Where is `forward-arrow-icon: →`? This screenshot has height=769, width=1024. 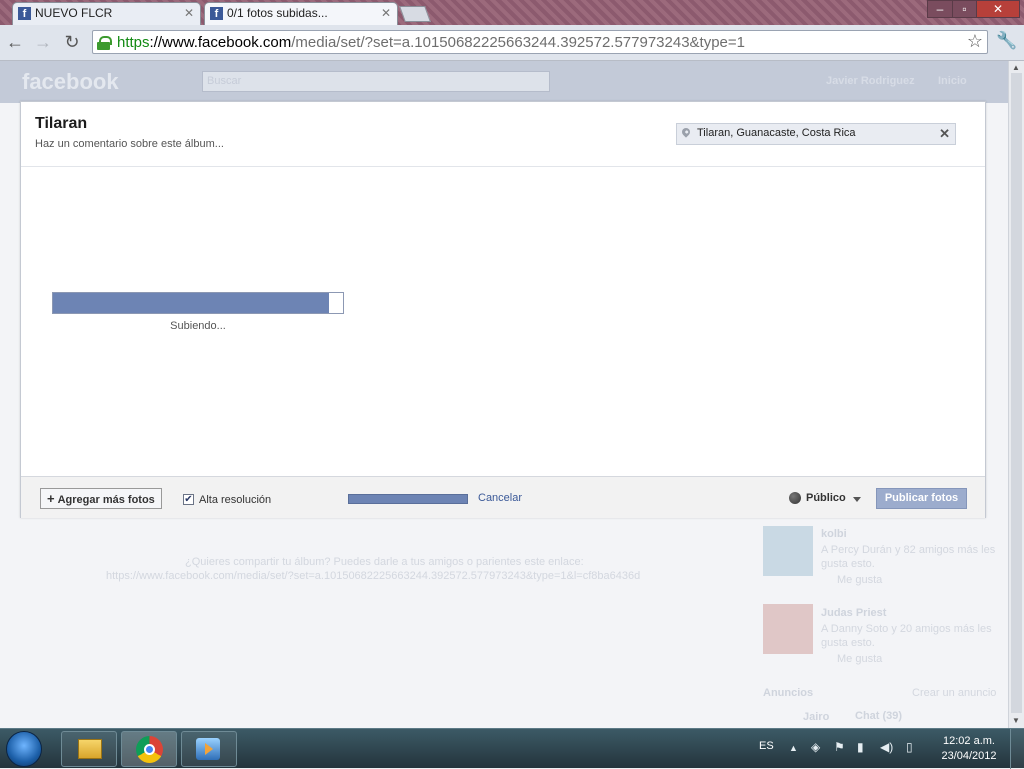 forward-arrow-icon: → is located at coordinates (43, 42).